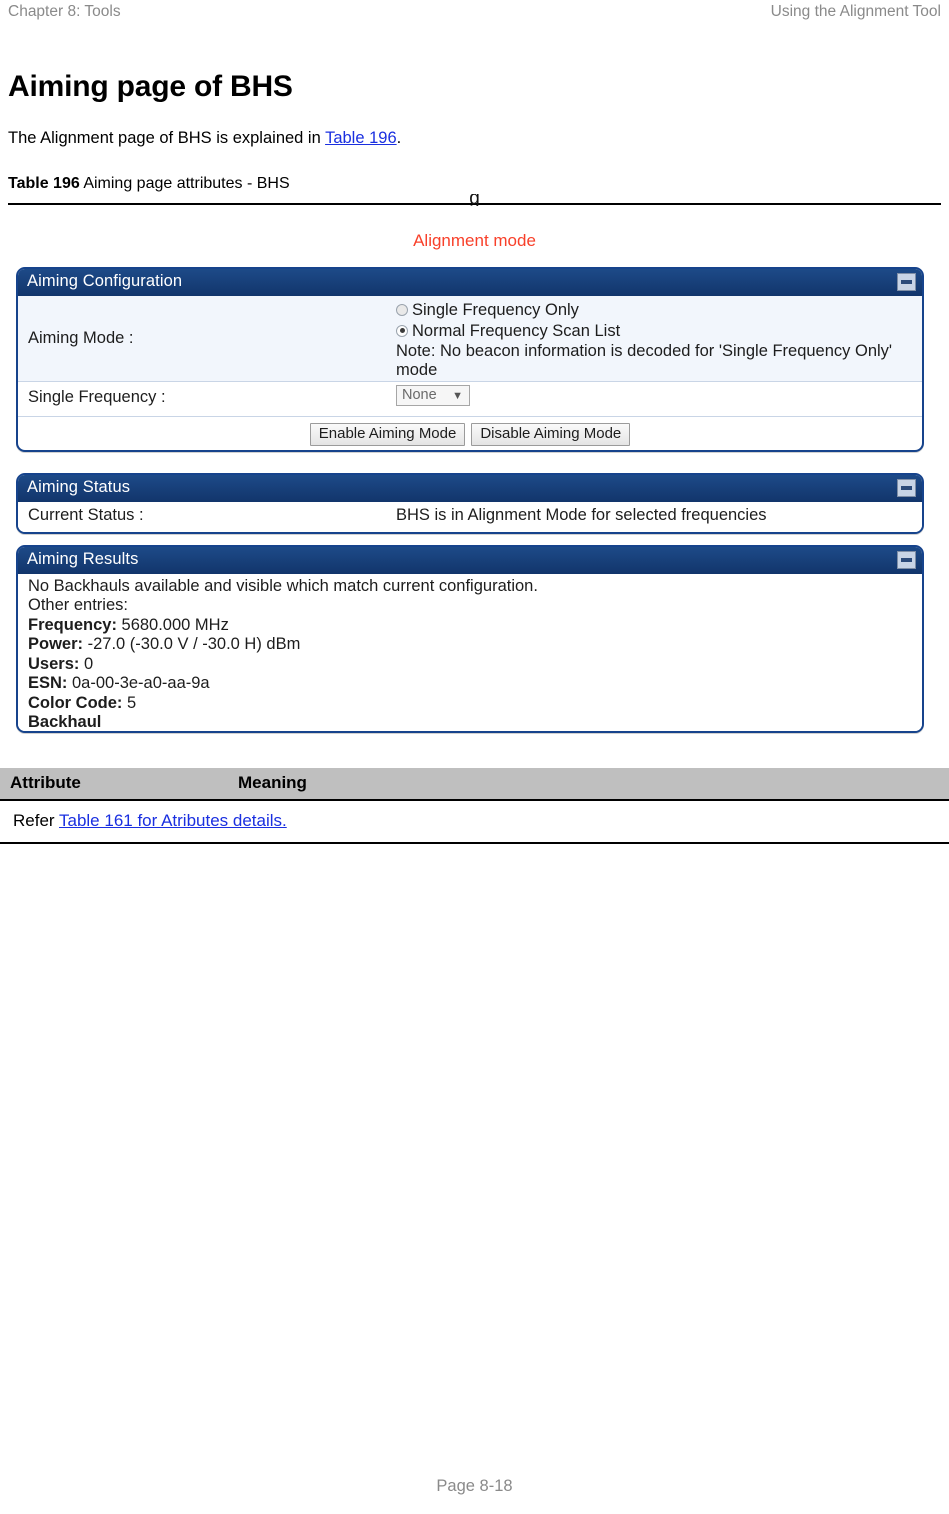  Describe the element at coordinates (79, 486) in the screenshot. I see `aiming-status-title: Aiming Status` at that location.